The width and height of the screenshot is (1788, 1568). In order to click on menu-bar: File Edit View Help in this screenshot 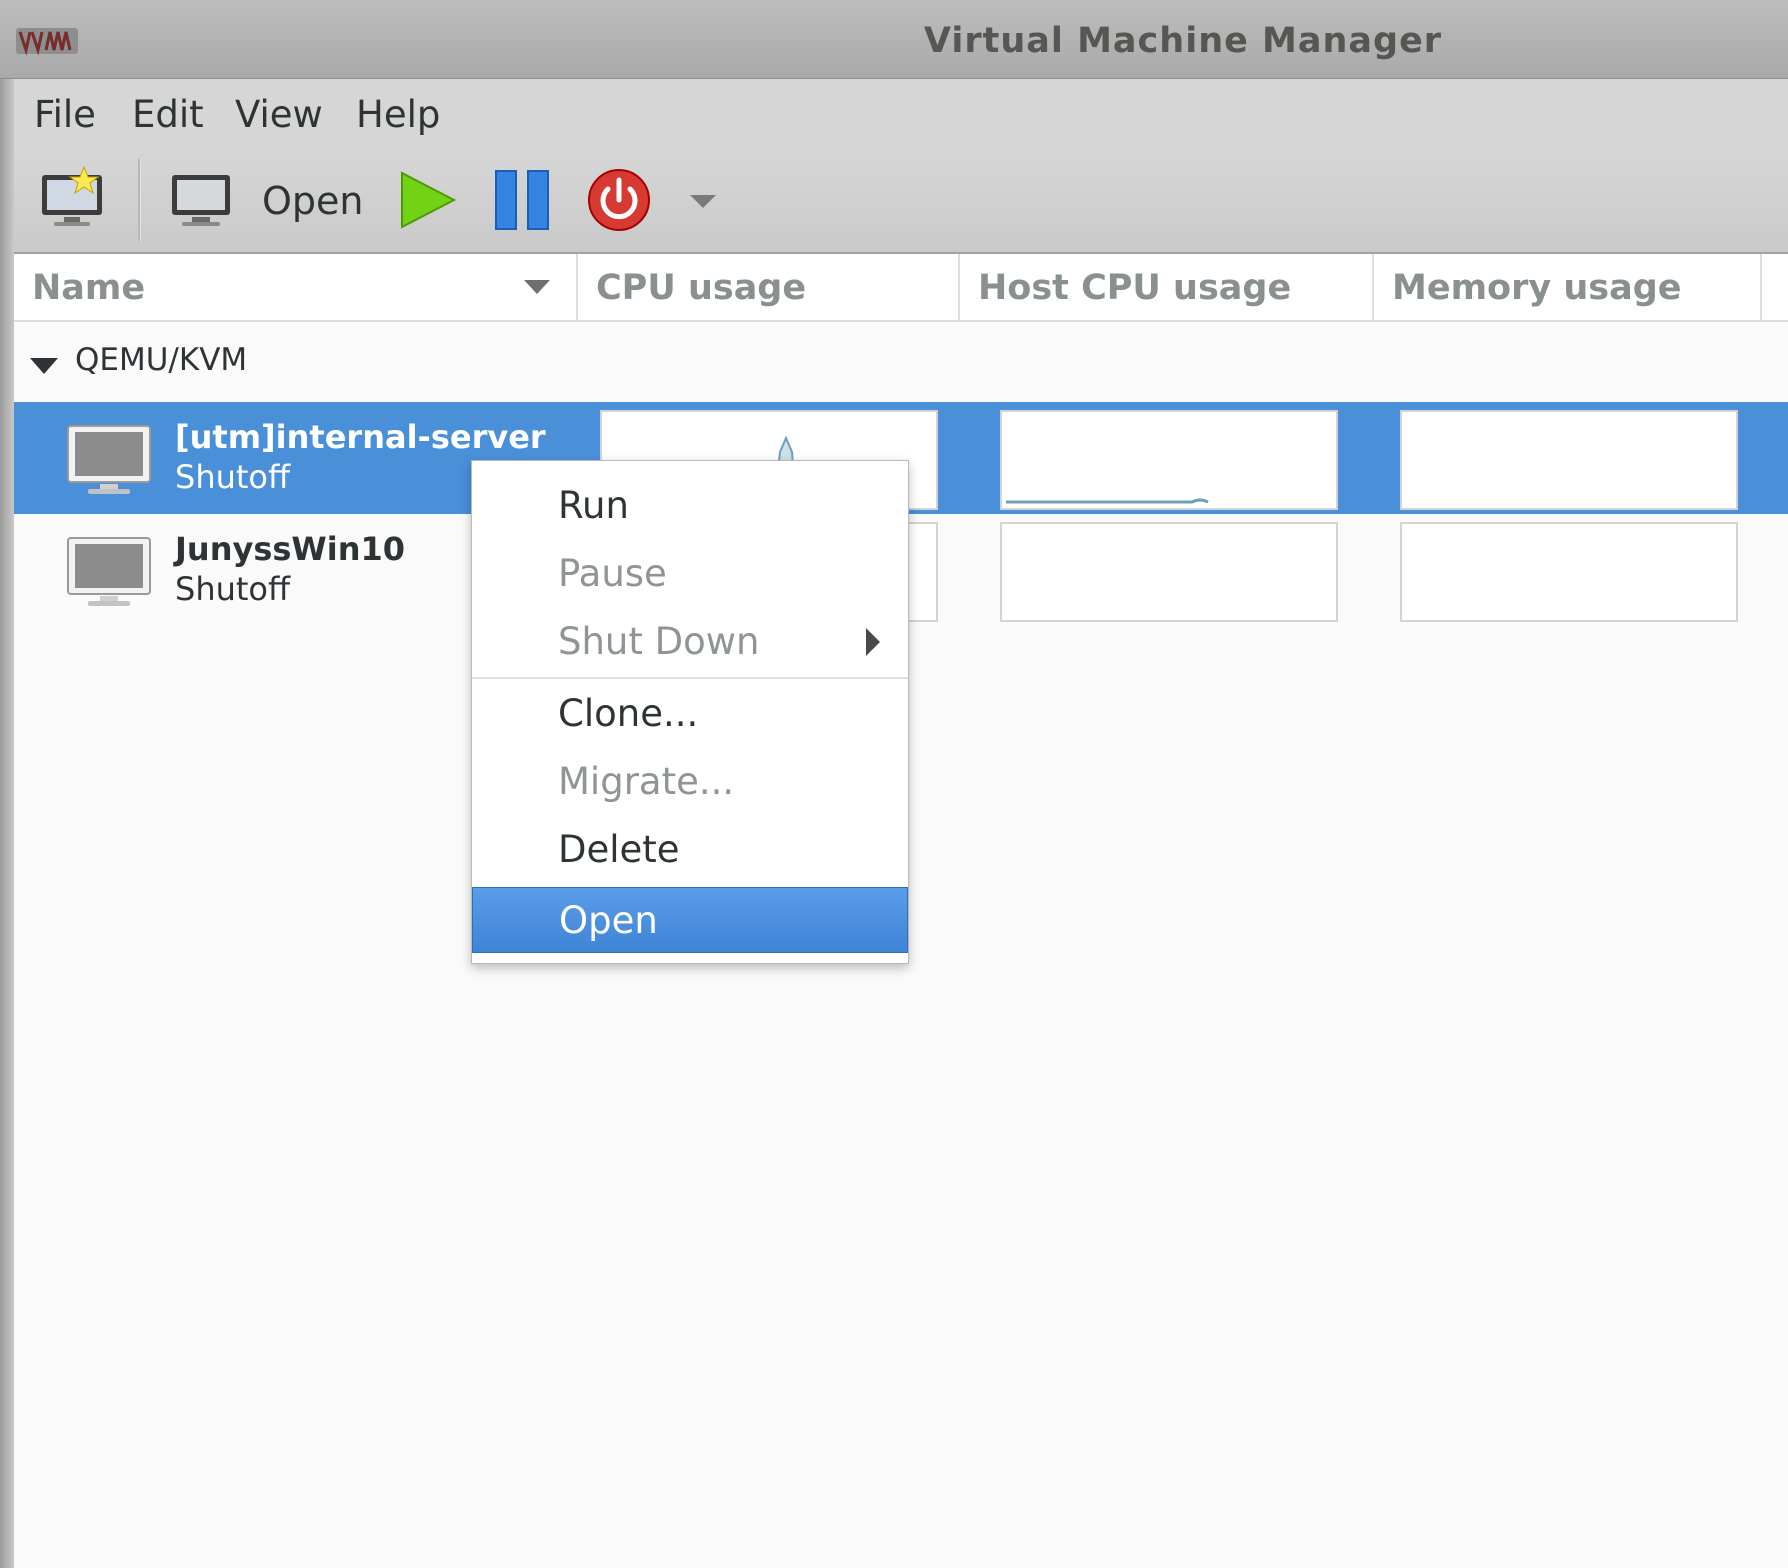, I will do `click(901, 114)`.